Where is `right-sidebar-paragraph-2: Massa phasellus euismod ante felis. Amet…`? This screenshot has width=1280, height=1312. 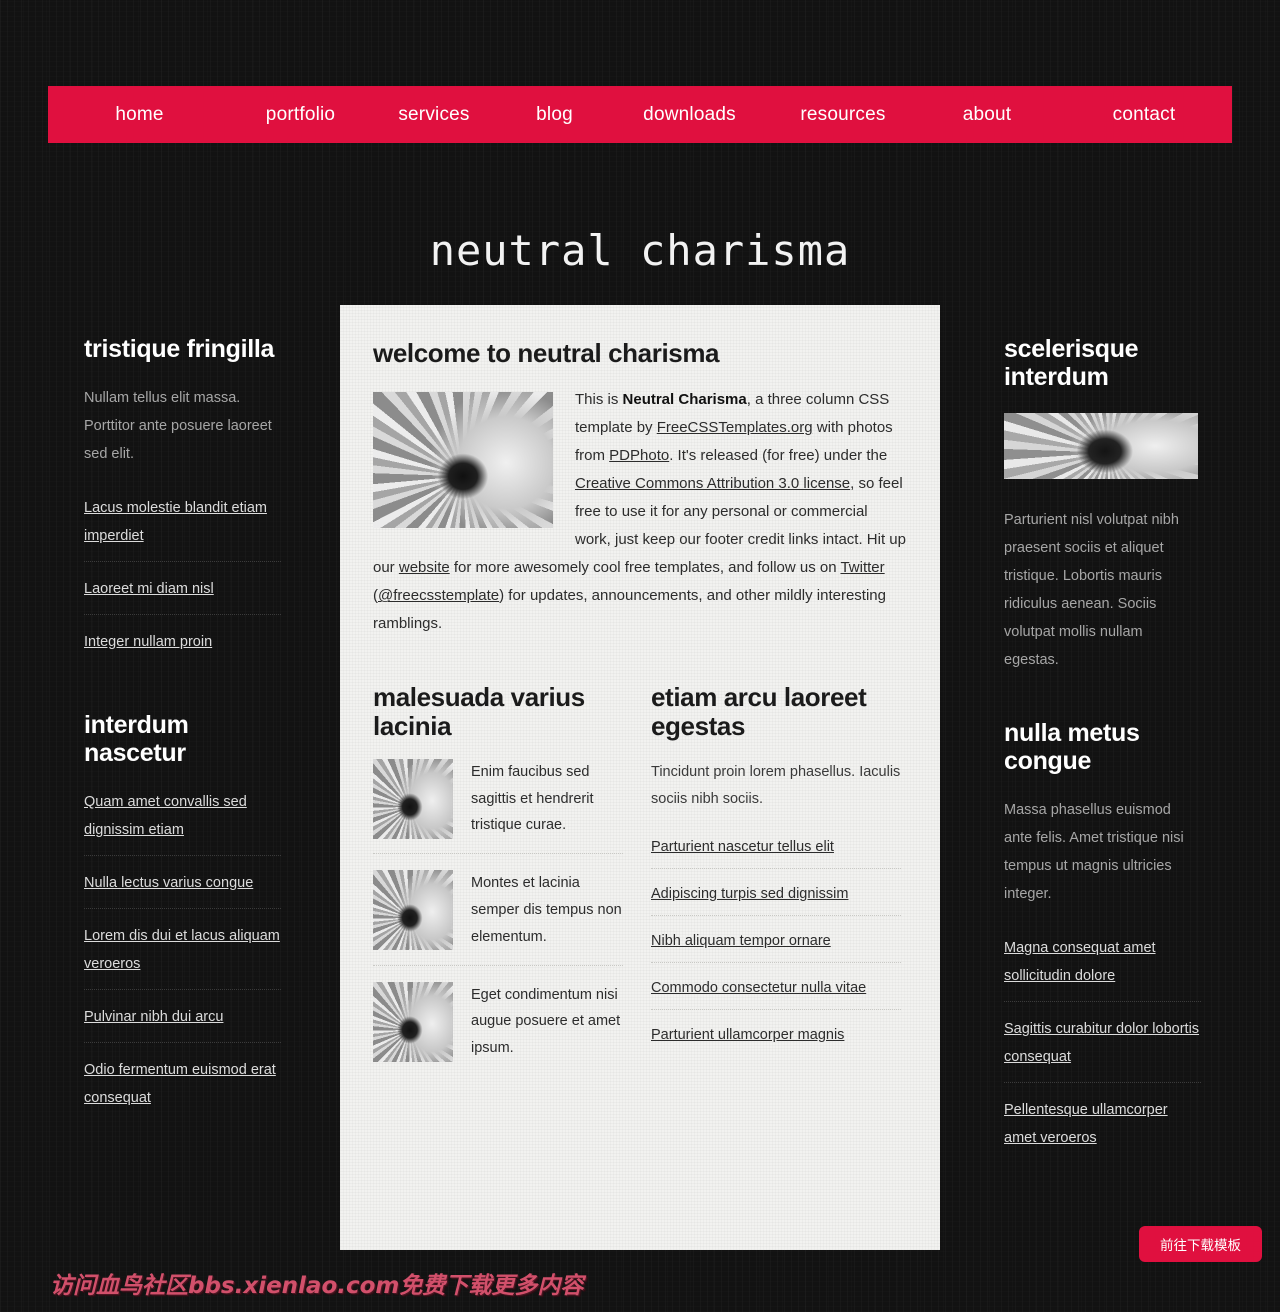
right-sidebar-paragraph-2: Massa phasellus euismod ante felis. Amet… is located at coordinates (1094, 851).